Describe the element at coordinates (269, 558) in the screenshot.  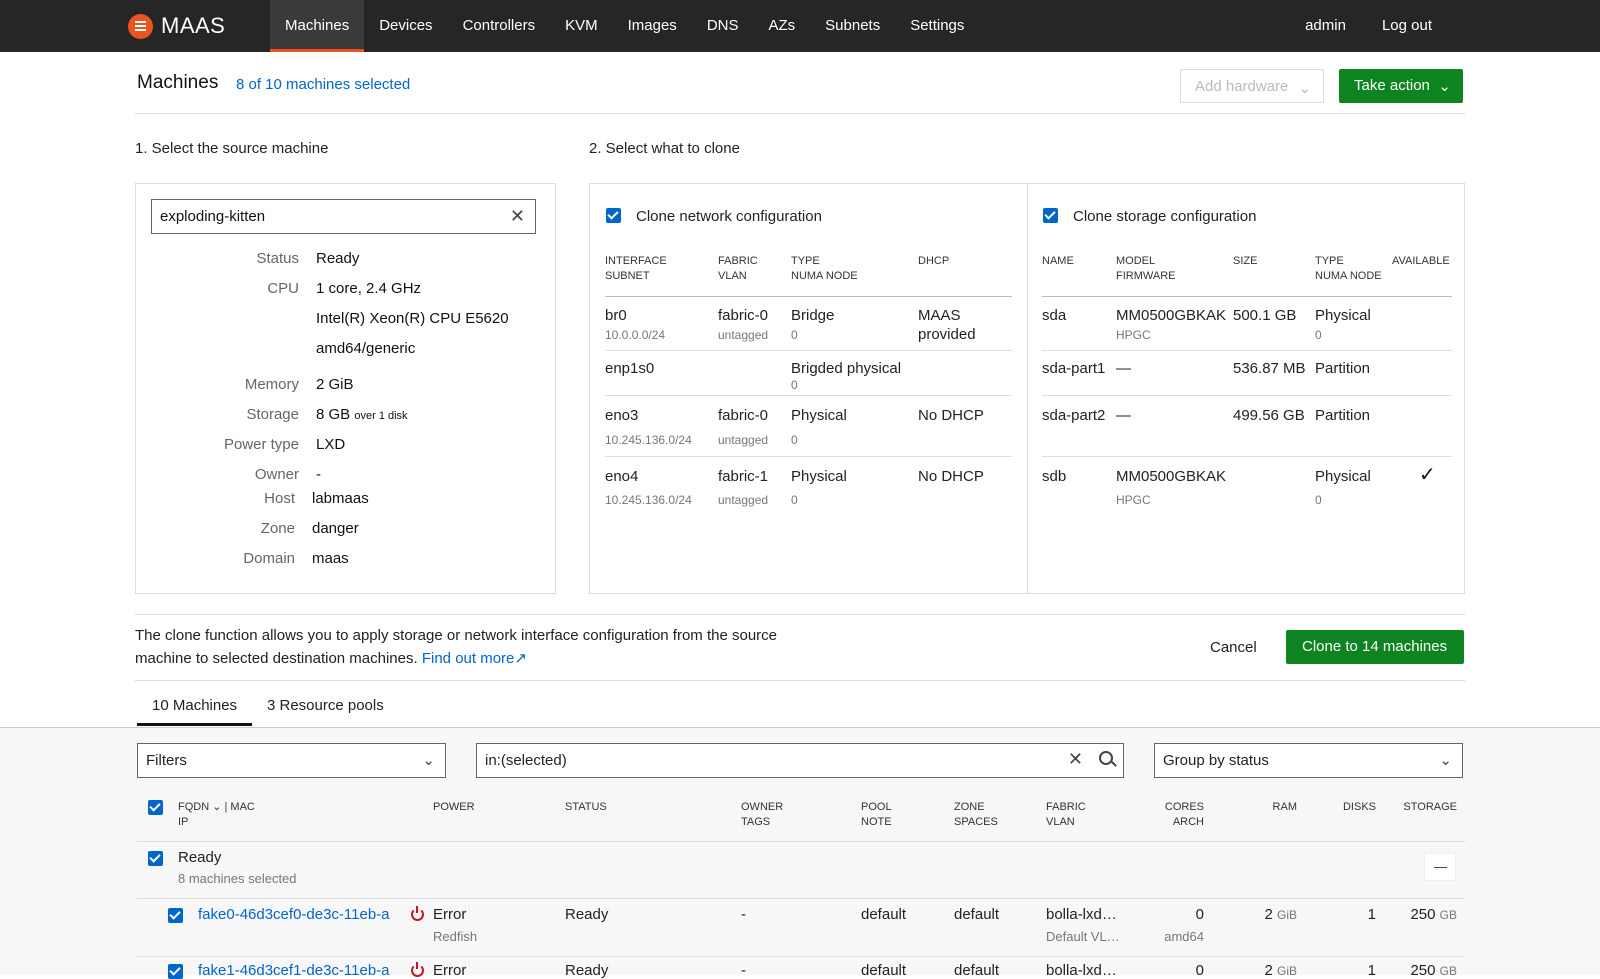
I see `field-key-domain: Domain` at that location.